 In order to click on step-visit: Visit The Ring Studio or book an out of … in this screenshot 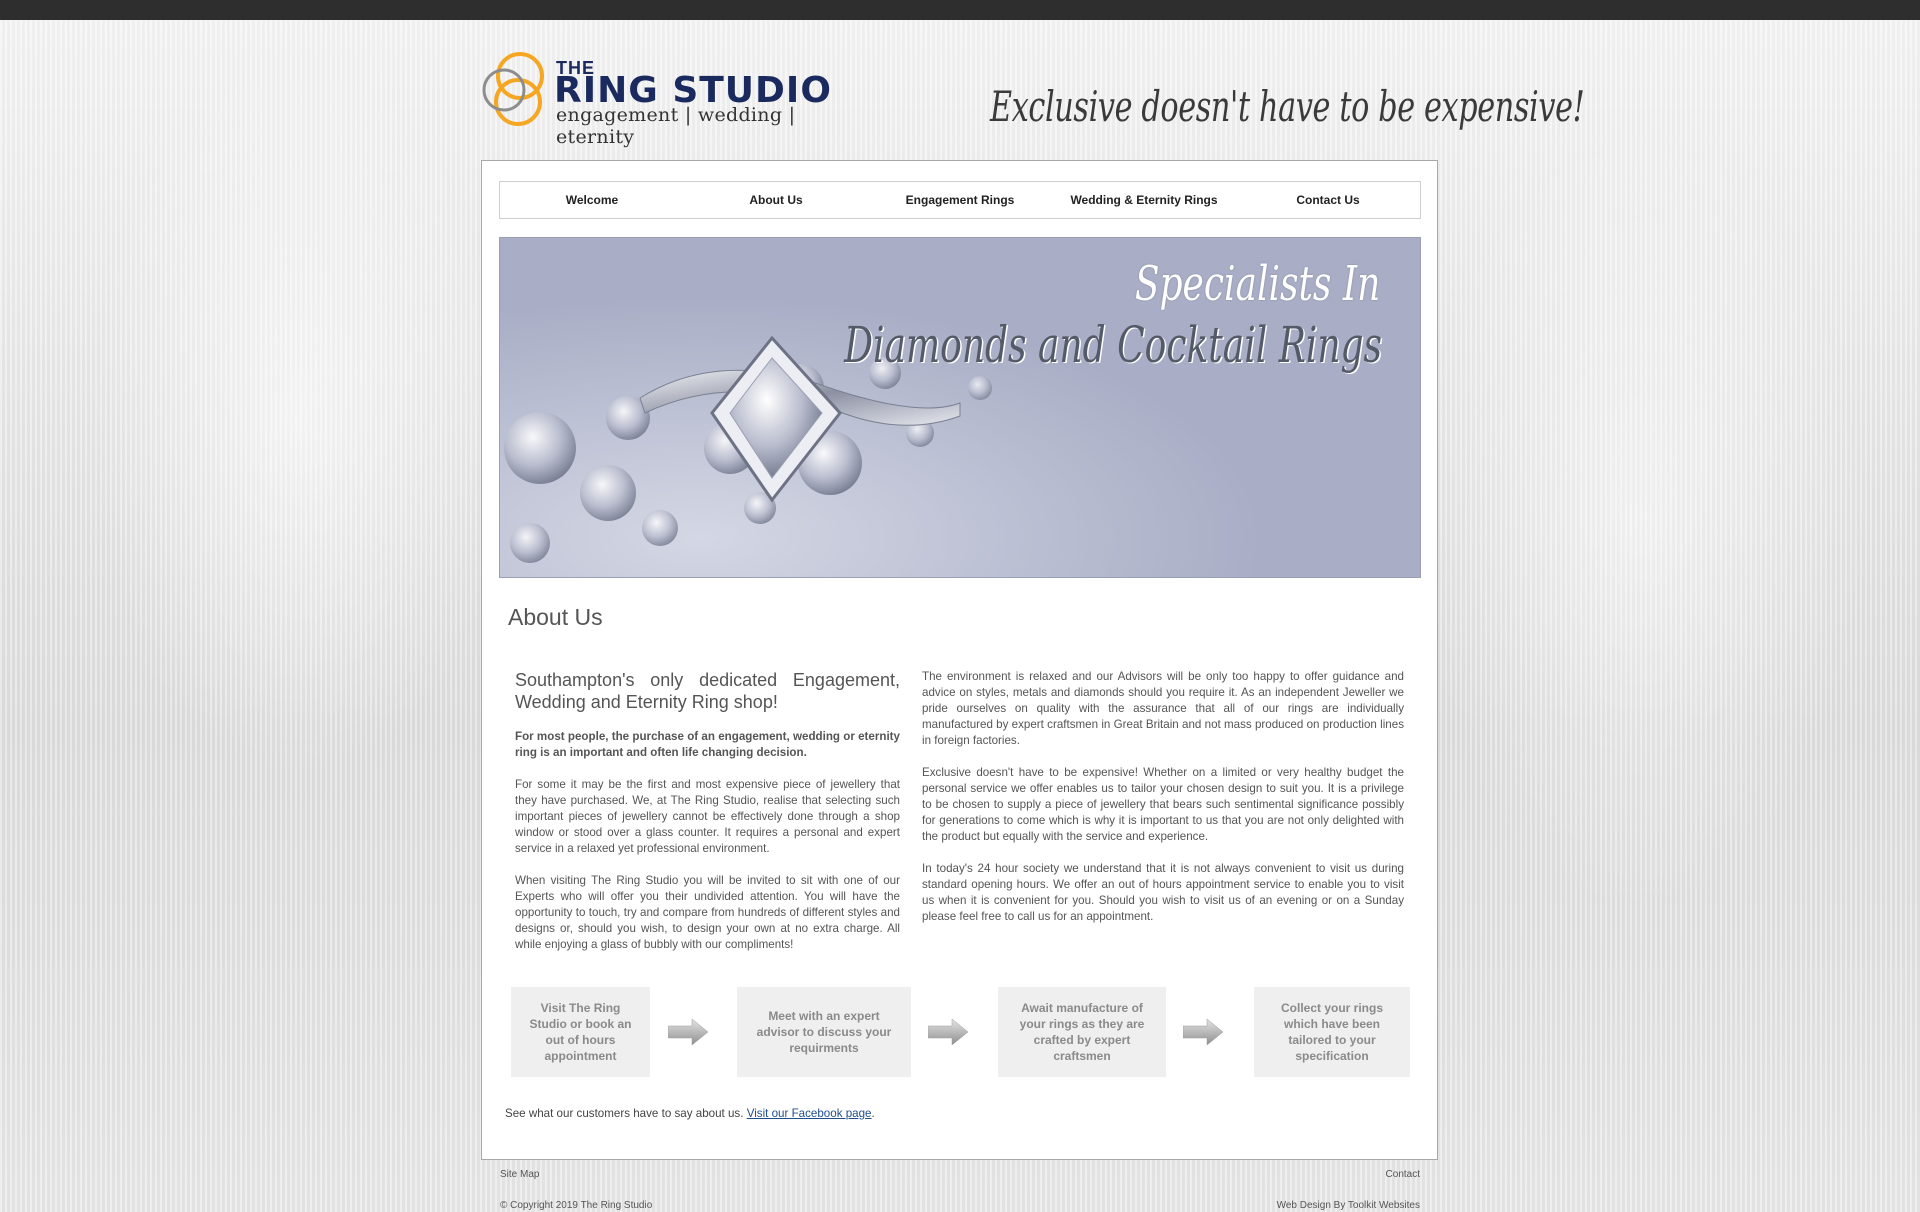, I will do `click(580, 1032)`.